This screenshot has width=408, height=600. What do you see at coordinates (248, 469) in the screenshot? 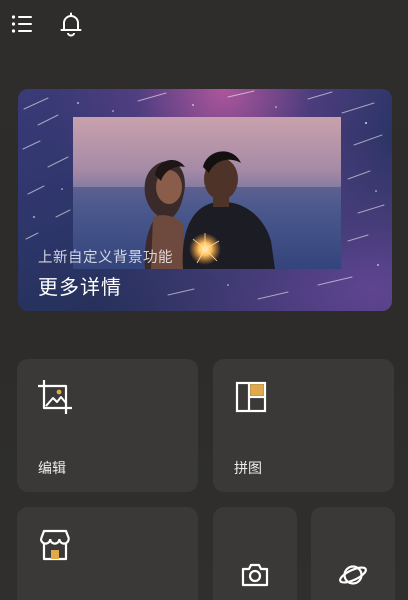
I see `collage-label: 拼图` at bounding box center [248, 469].